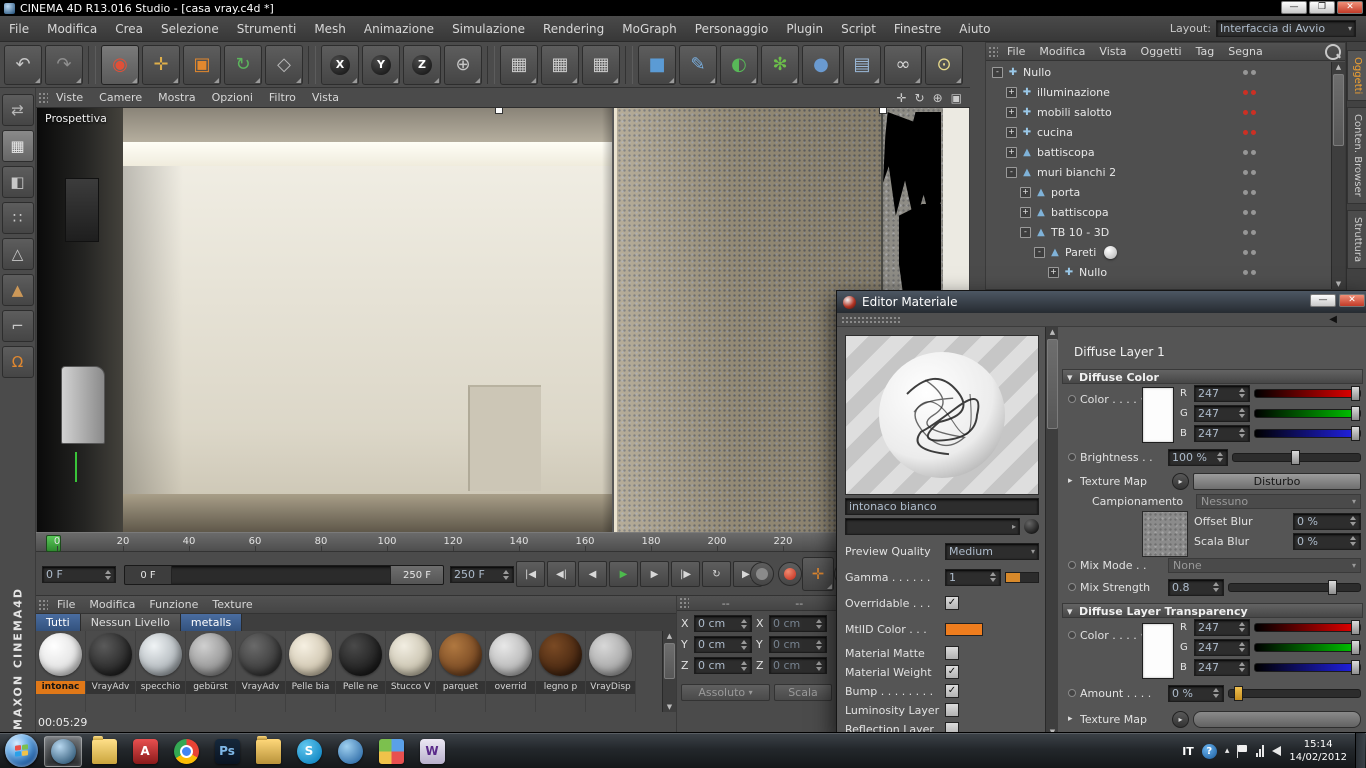 Image resolution: width=1366 pixels, height=768 pixels. Describe the element at coordinates (1333, 319) in the screenshot. I see `collapse-left-icon: ◀` at that location.